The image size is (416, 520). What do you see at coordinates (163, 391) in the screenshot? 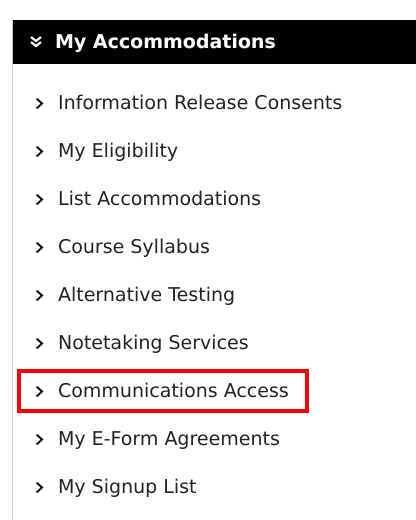
I see `menu-link: Communications Access` at bounding box center [163, 391].